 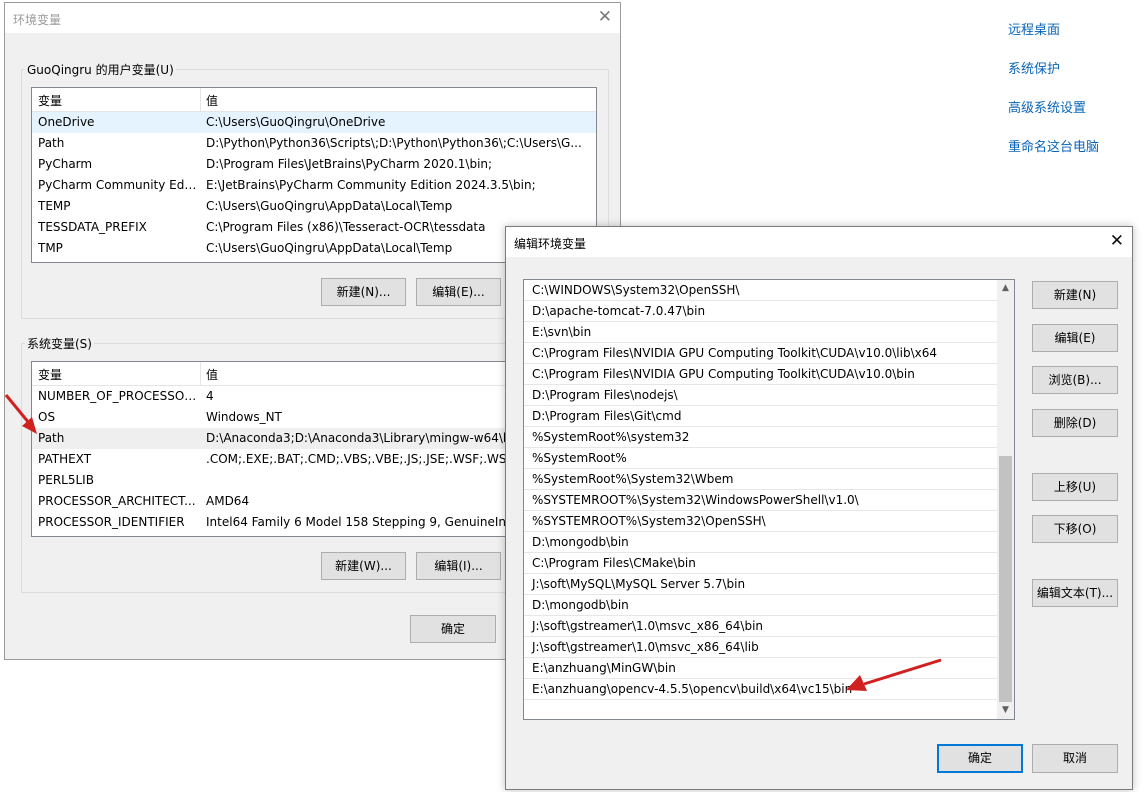 I want to click on list-item: C:\Program Files\CMake\bin, so click(x=761, y=563).